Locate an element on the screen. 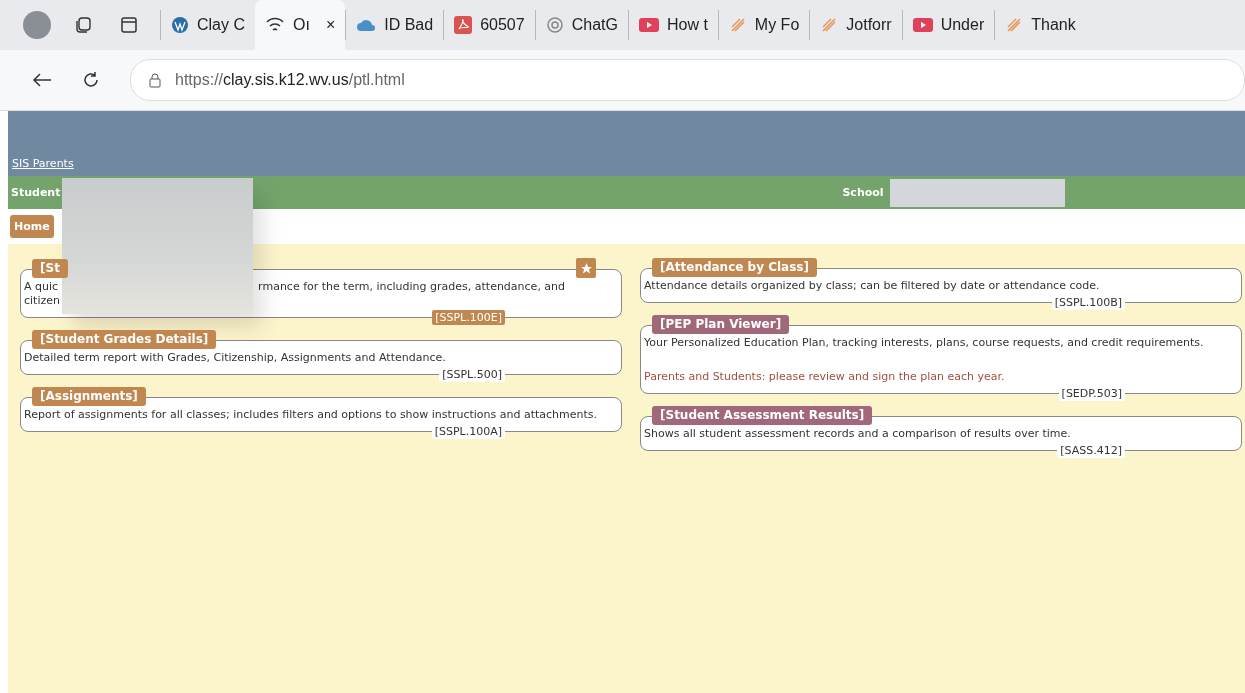 The width and height of the screenshot is (1245, 693). program-code: [SSPL.100A] is located at coordinates (468, 431).